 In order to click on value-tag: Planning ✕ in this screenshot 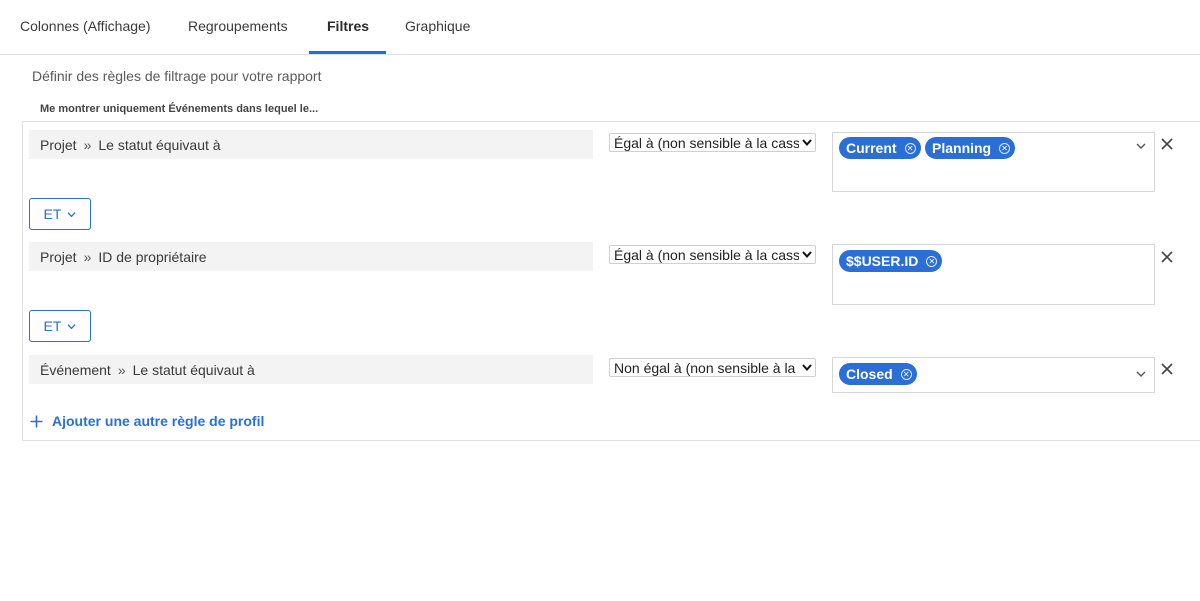, I will do `click(970, 148)`.